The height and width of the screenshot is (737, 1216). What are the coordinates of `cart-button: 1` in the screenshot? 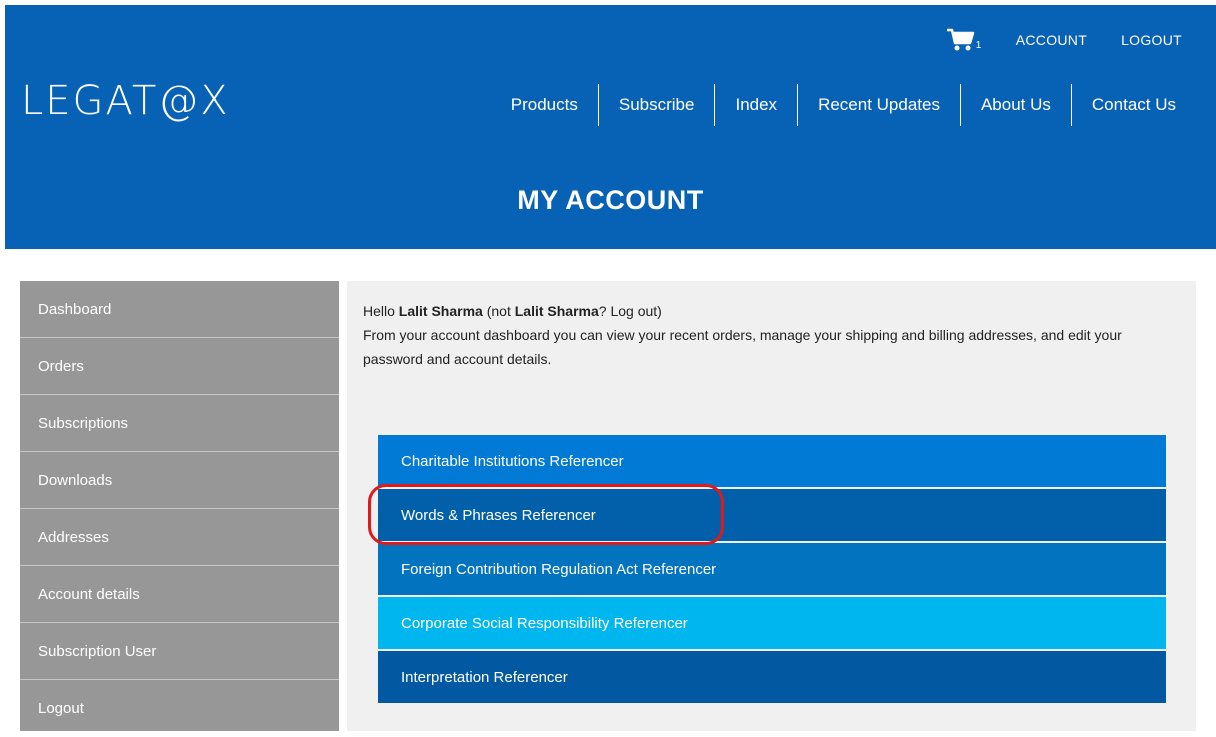 It's located at (964, 40).